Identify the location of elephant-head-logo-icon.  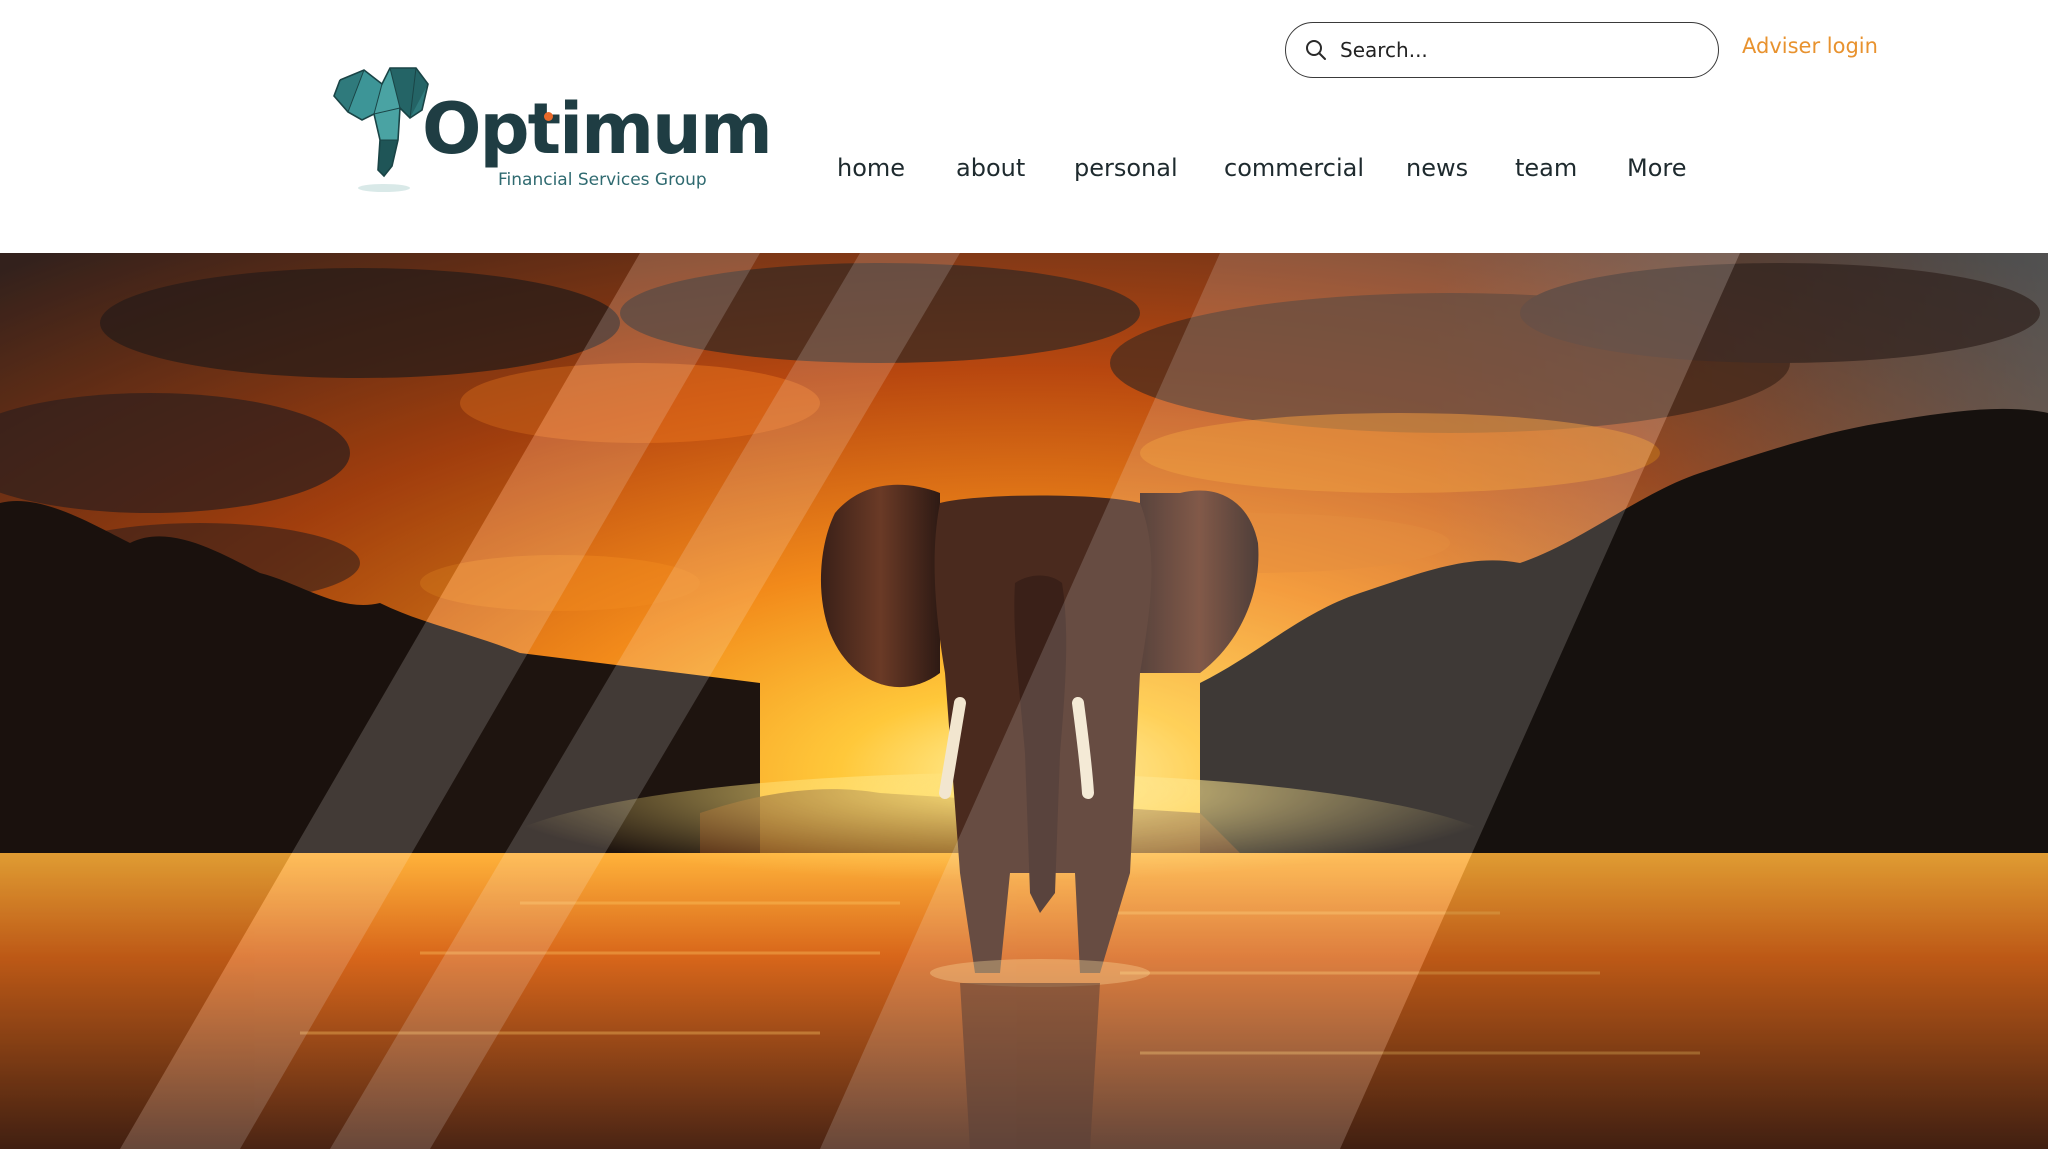
(381, 129).